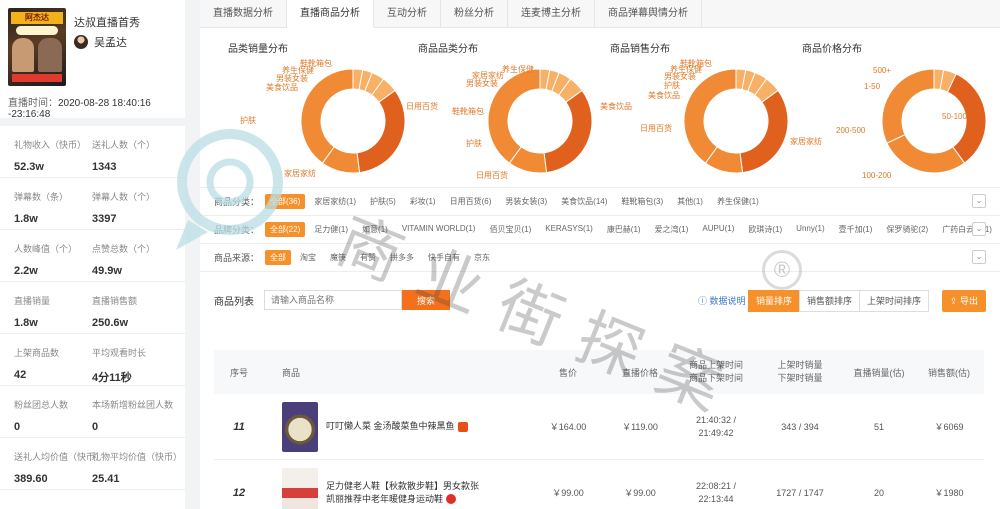 This screenshot has height=509, width=1000. Describe the element at coordinates (967, 229) in the screenshot. I see `brand-filter-chip: 广药白云山(1)` at that location.